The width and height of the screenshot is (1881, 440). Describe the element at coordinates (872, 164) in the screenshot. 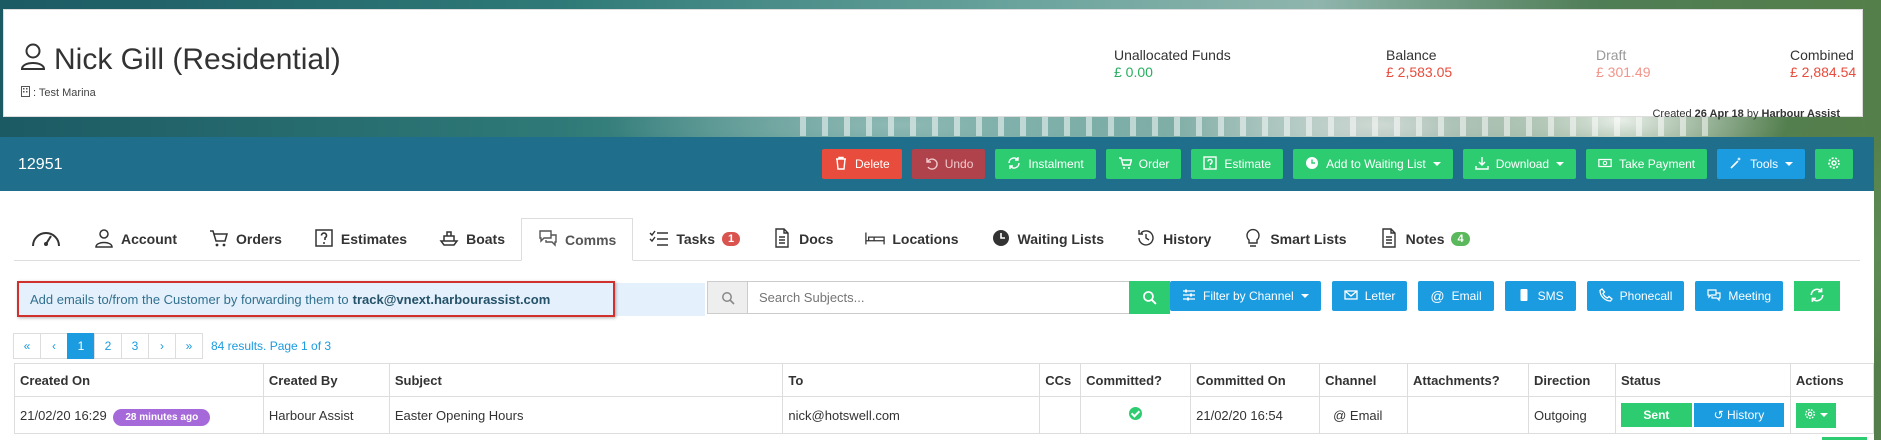

I see `delete-label: Delete` at that location.